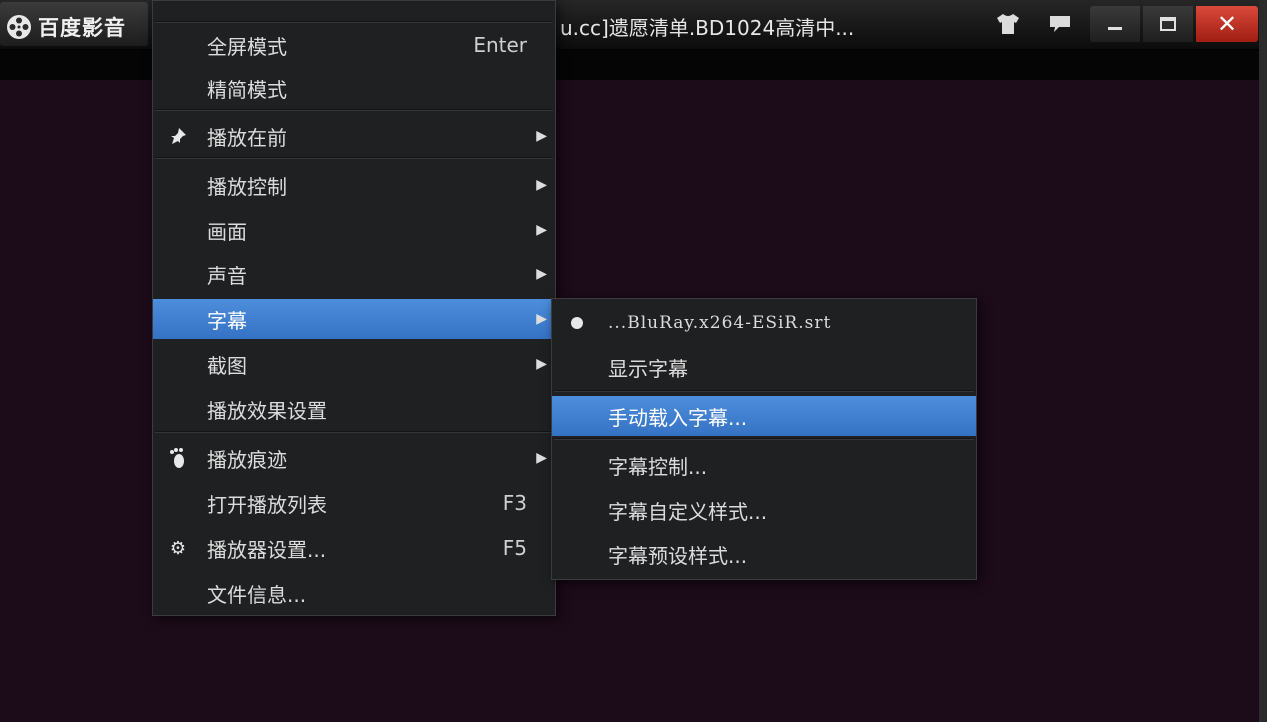 This screenshot has height=722, width=1267. I want to click on pin-icon, so click(178, 136).